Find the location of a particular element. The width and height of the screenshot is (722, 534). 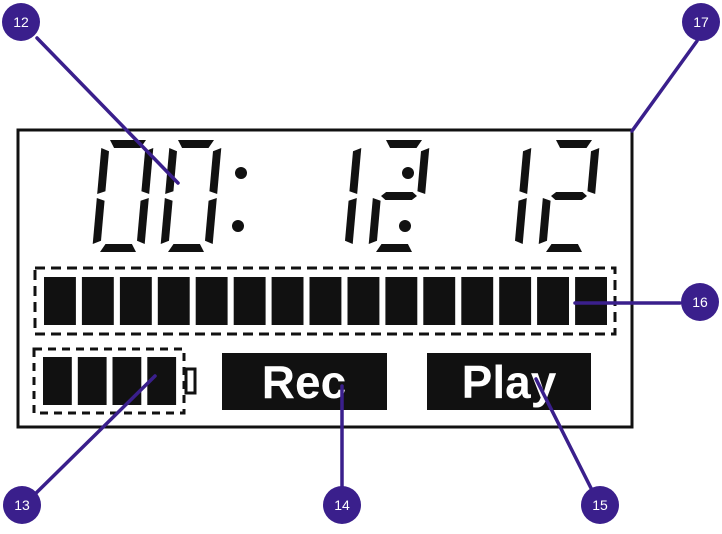

callout-14: 14 is located at coordinates (342, 505).